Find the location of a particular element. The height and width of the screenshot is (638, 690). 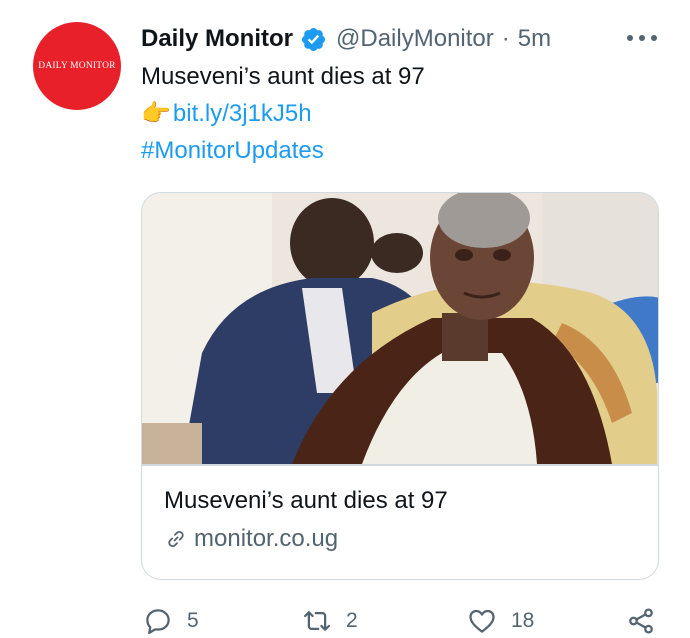

share-icon is located at coordinates (641, 621).